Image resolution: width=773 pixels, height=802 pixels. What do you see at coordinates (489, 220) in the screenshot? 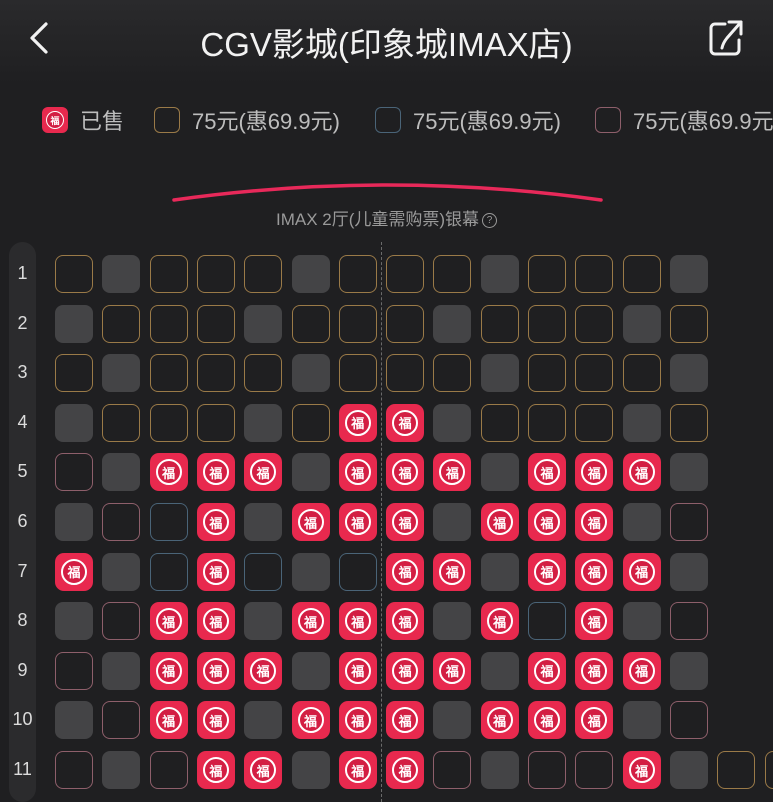
I see `help-icon: ?` at bounding box center [489, 220].